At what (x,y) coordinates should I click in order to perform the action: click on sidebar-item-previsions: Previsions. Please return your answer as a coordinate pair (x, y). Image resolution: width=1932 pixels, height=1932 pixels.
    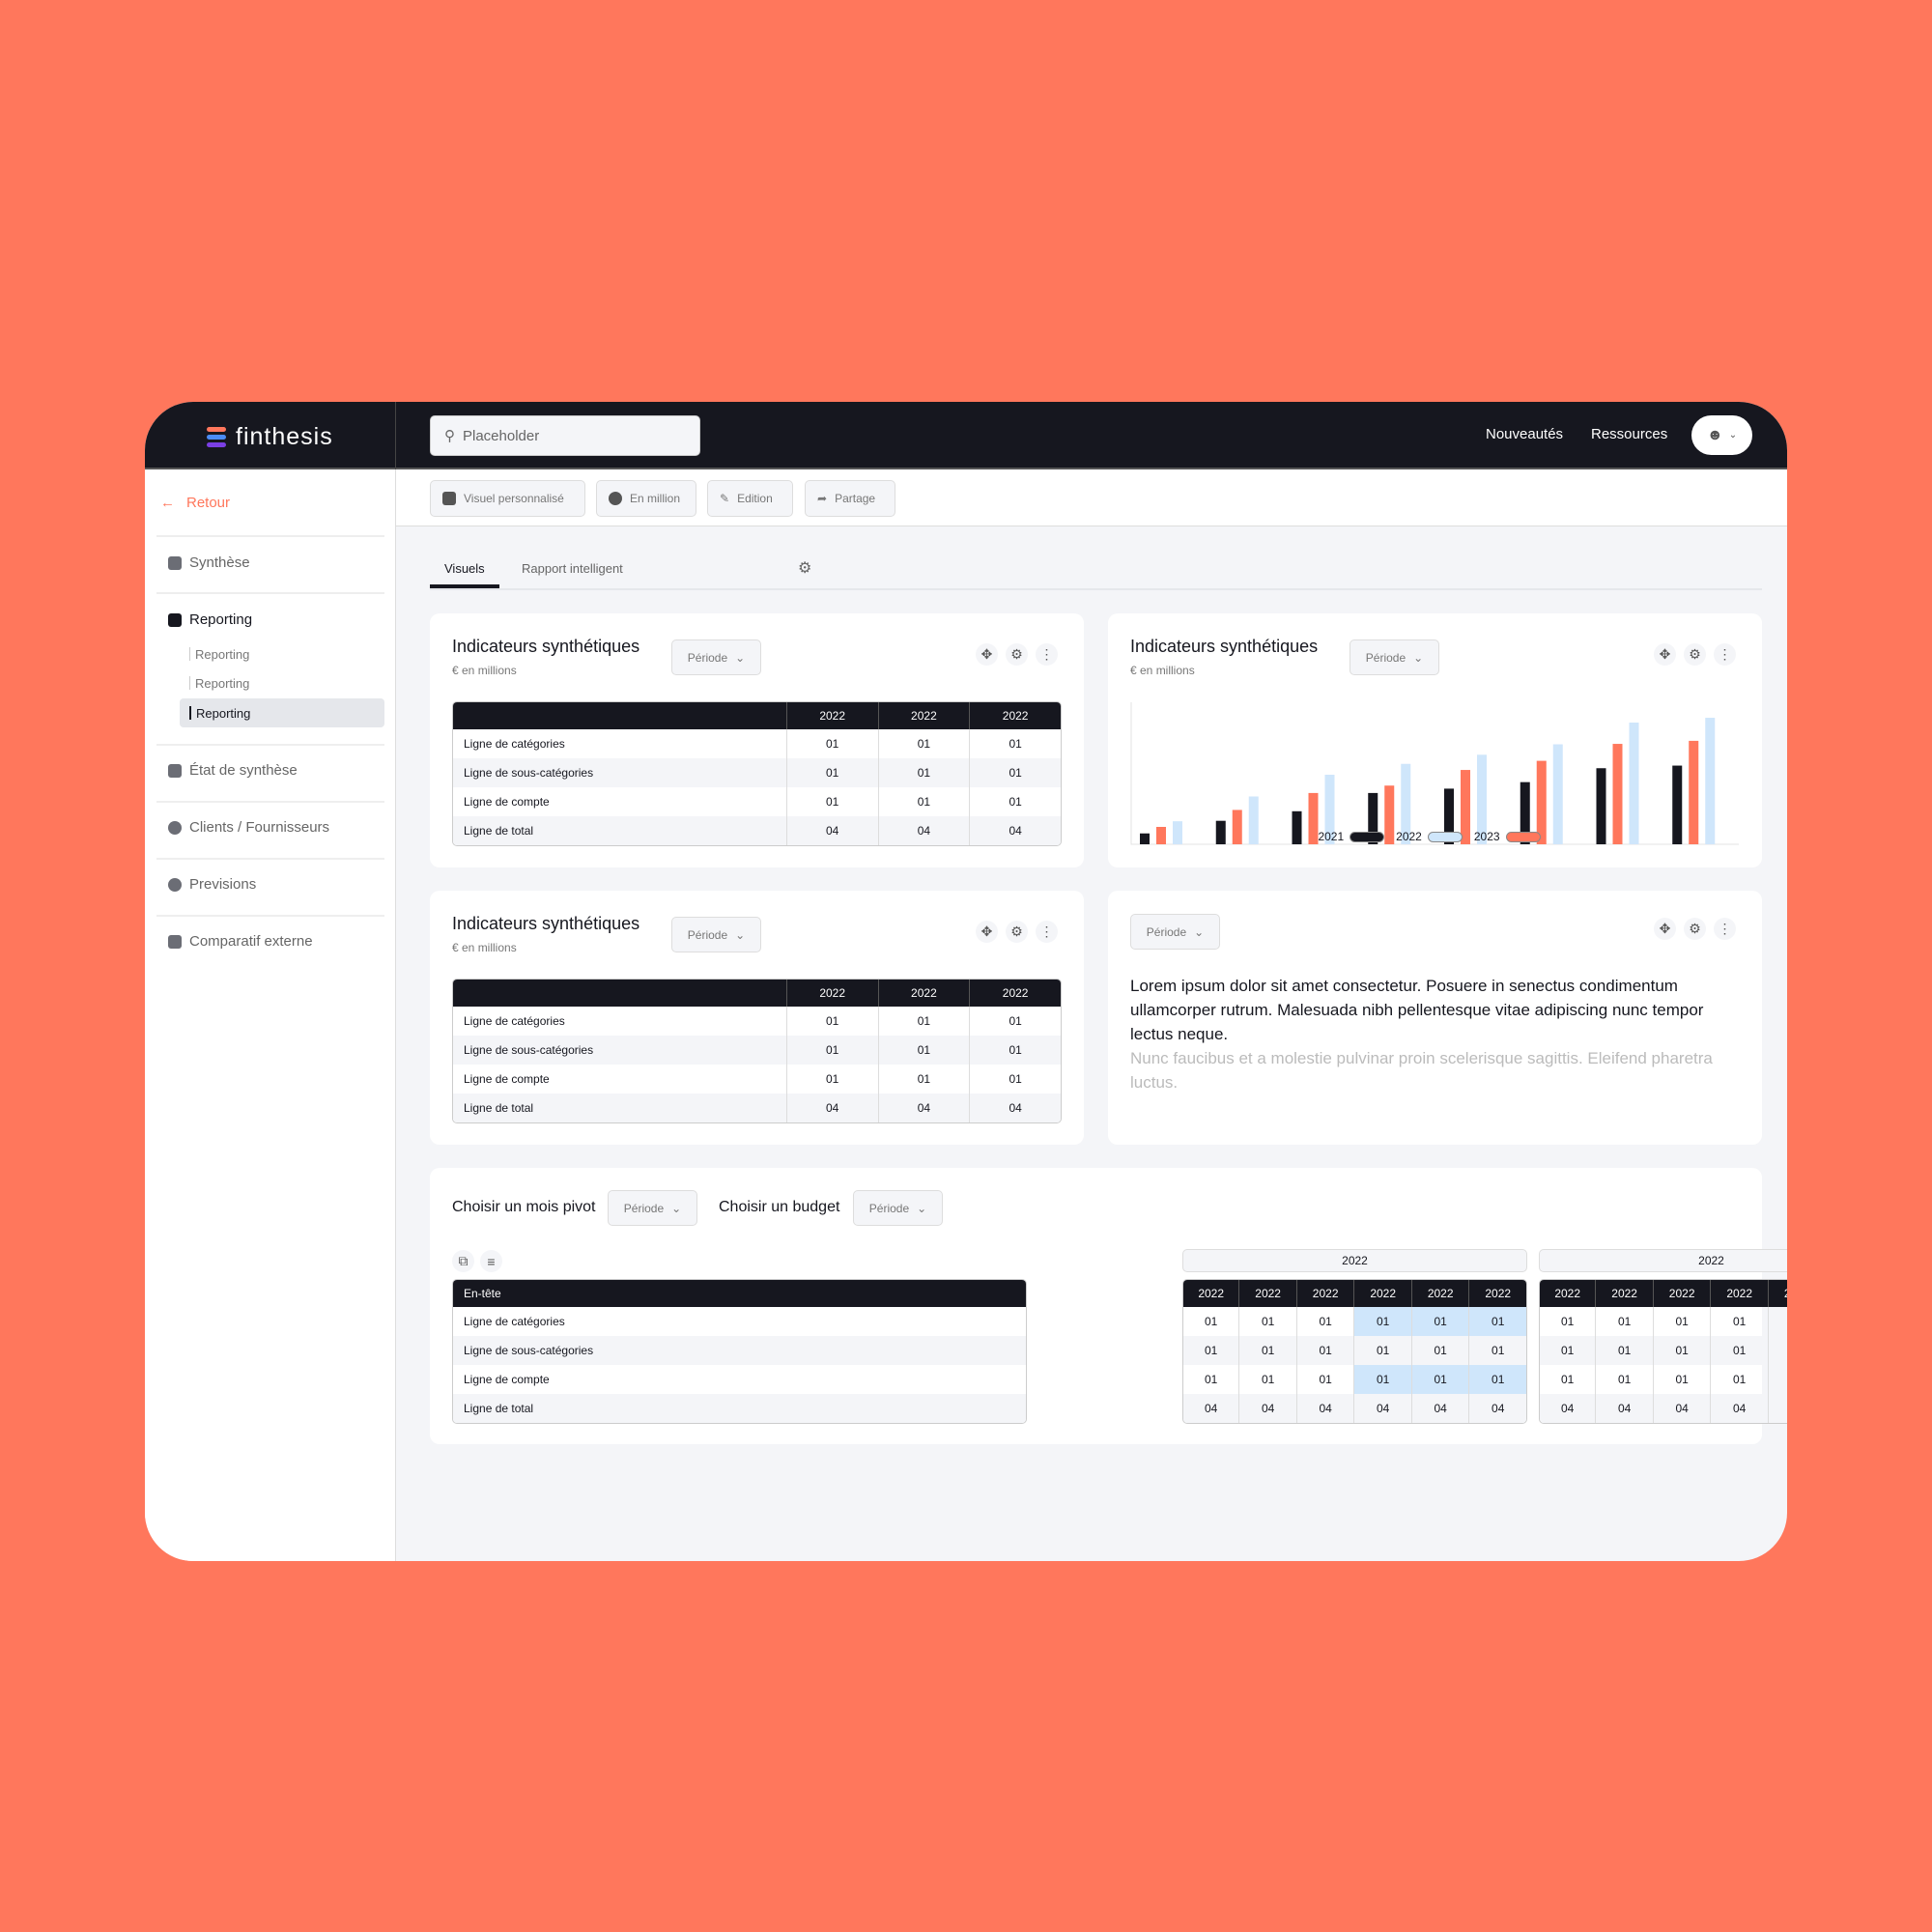
    Looking at the image, I should click on (212, 884).